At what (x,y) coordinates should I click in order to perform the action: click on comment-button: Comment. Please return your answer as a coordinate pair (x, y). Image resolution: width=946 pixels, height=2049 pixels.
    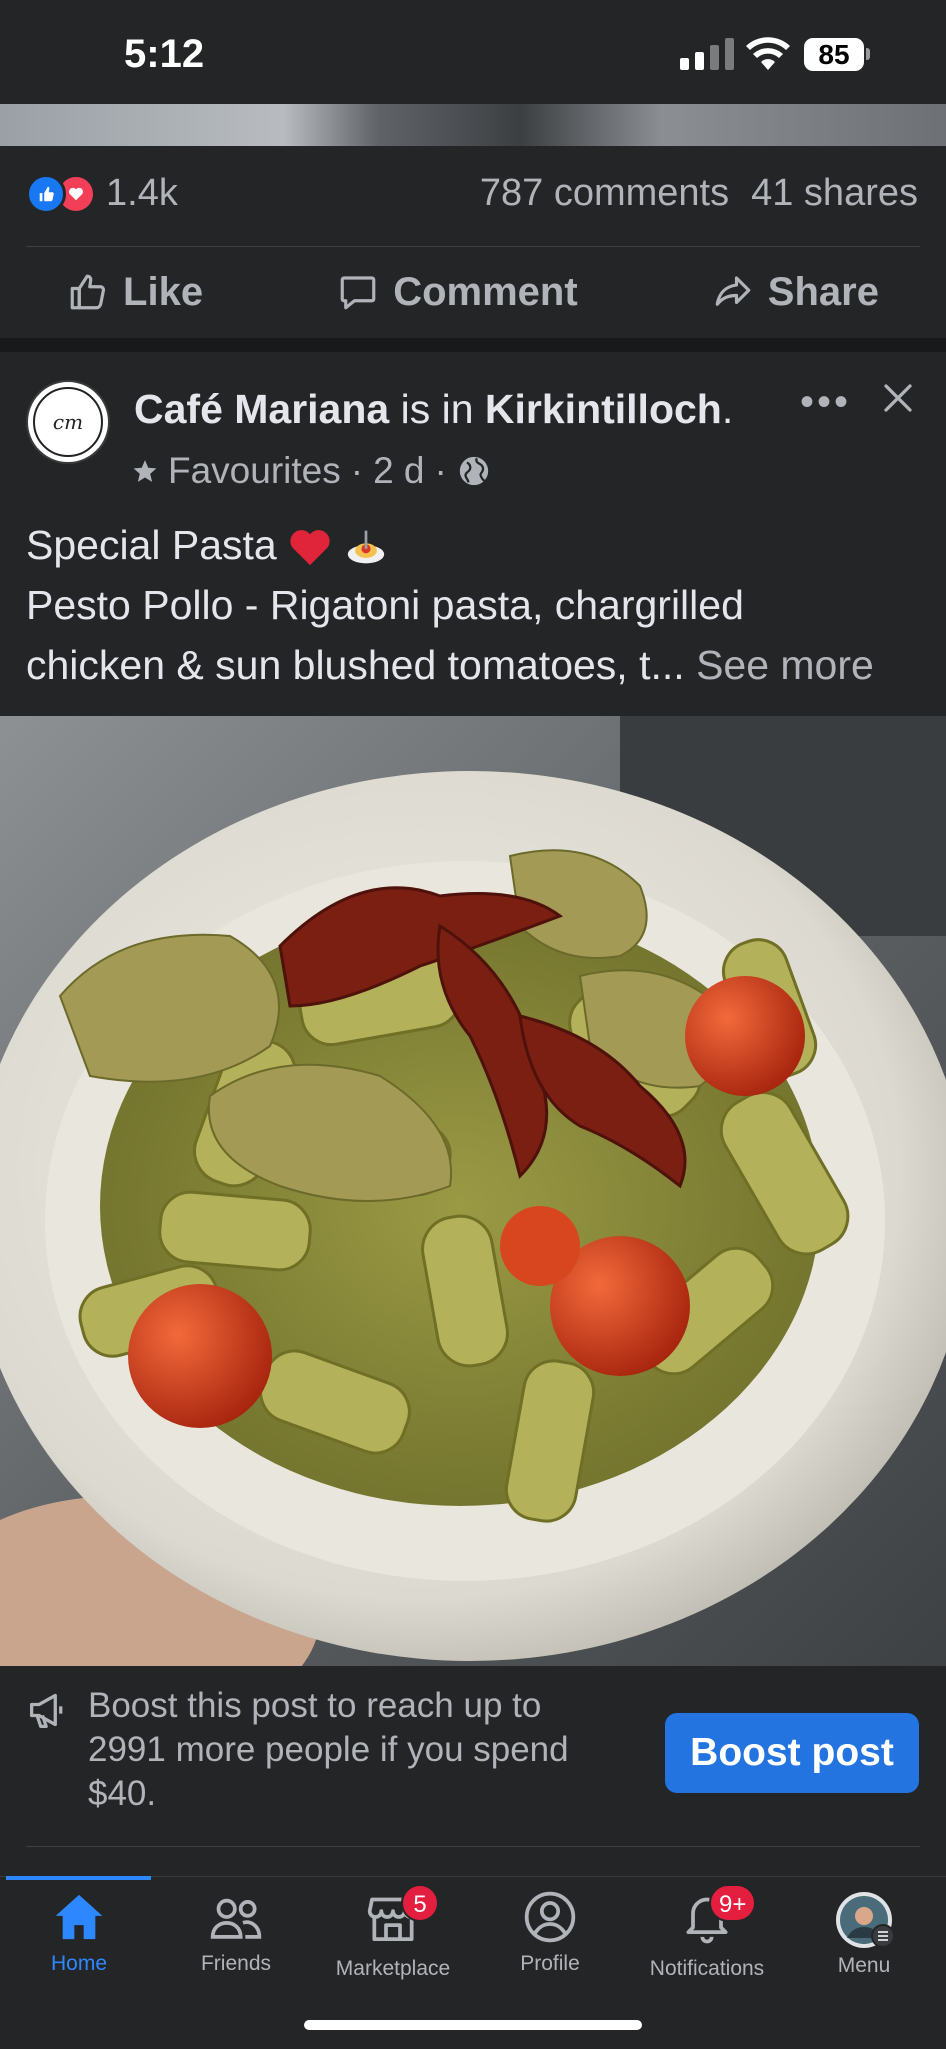
    Looking at the image, I should click on (457, 292).